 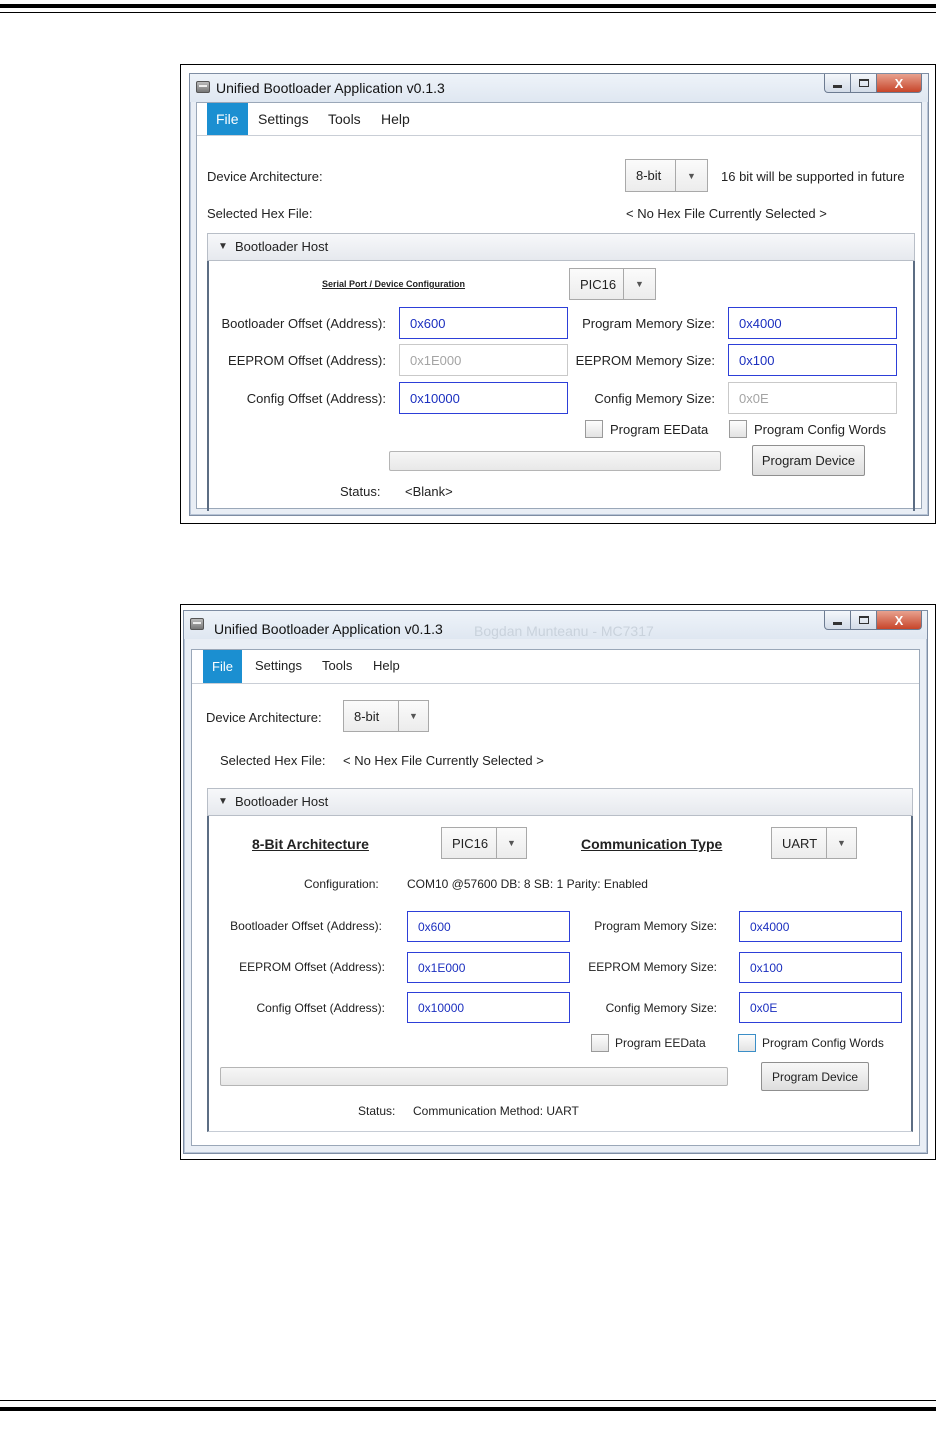 I want to click on page-bottom-rule-thin, so click(x=468, y=1400).